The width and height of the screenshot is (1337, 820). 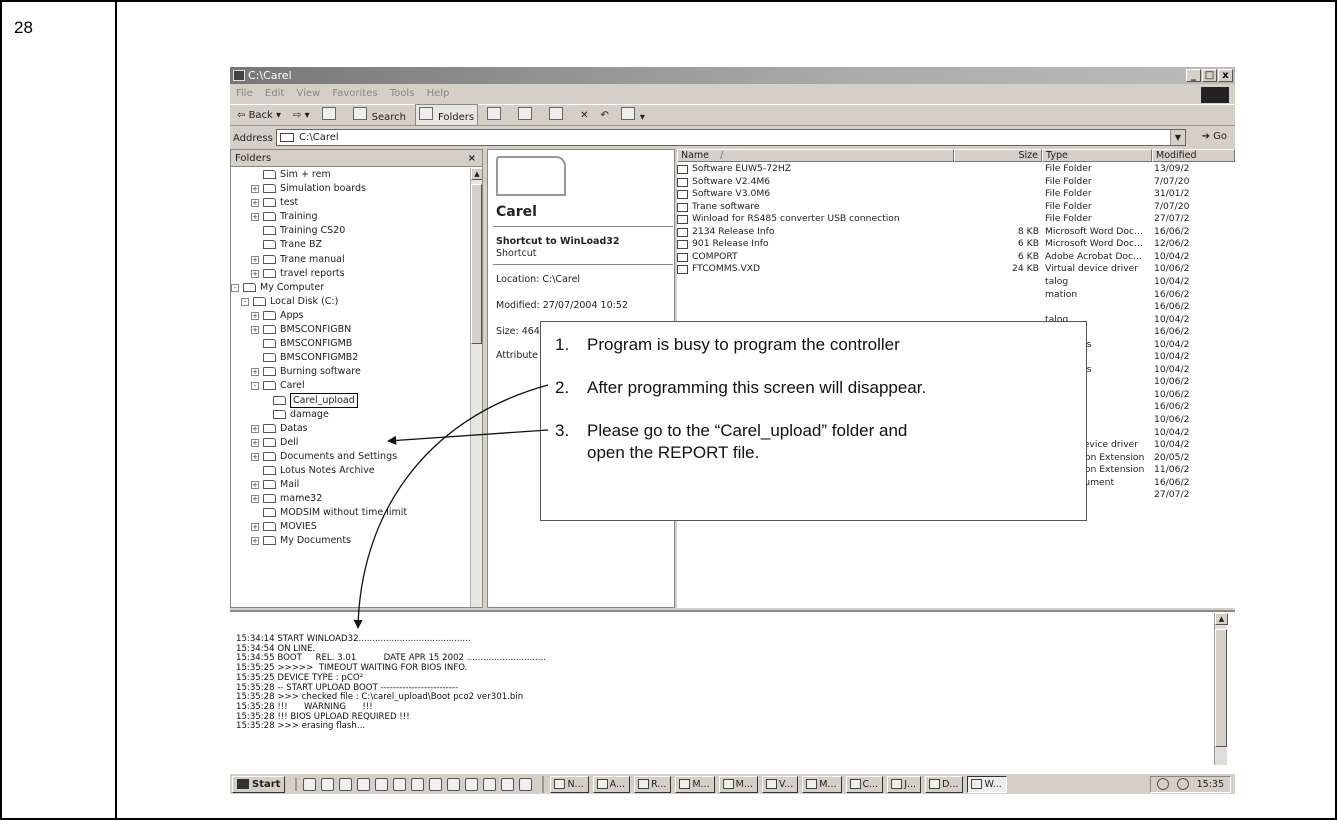 What do you see at coordinates (956, 169) in the screenshot?
I see `file-row: Software EUW5-72HZ File Folder 13/09/2` at bounding box center [956, 169].